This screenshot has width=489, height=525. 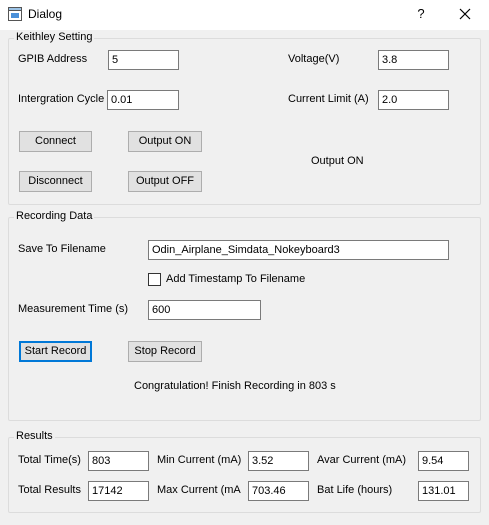 I want to click on disconnect-button: Disconnect, so click(x=55, y=181).